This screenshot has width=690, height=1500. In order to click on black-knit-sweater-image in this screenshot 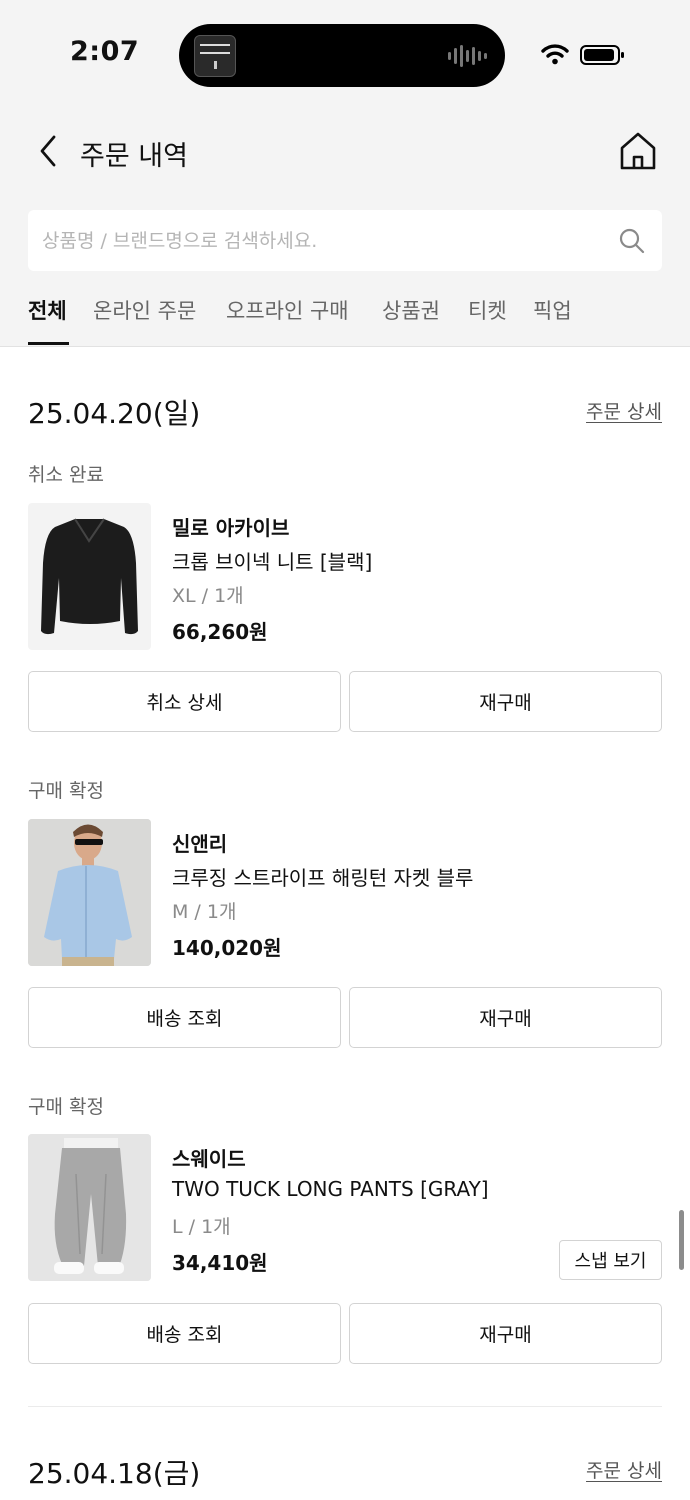, I will do `click(89, 576)`.